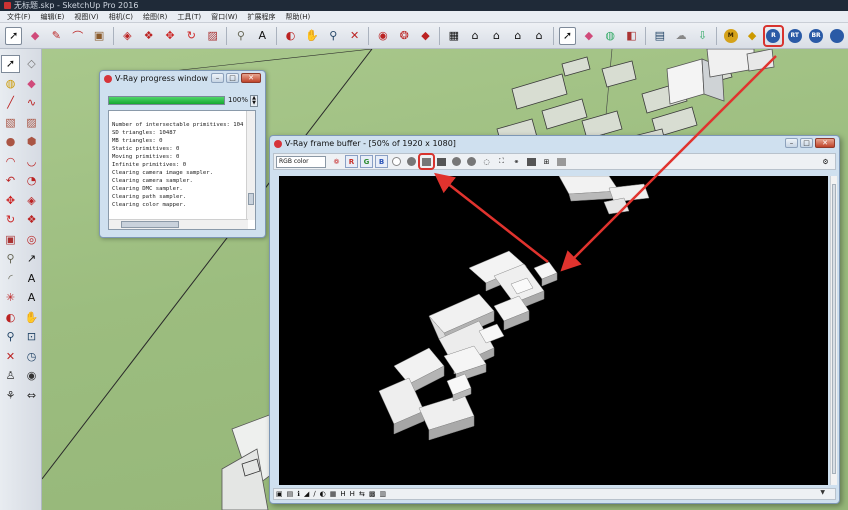 The image size is (848, 510). I want to click on red-channel-button: R, so click(351, 161).